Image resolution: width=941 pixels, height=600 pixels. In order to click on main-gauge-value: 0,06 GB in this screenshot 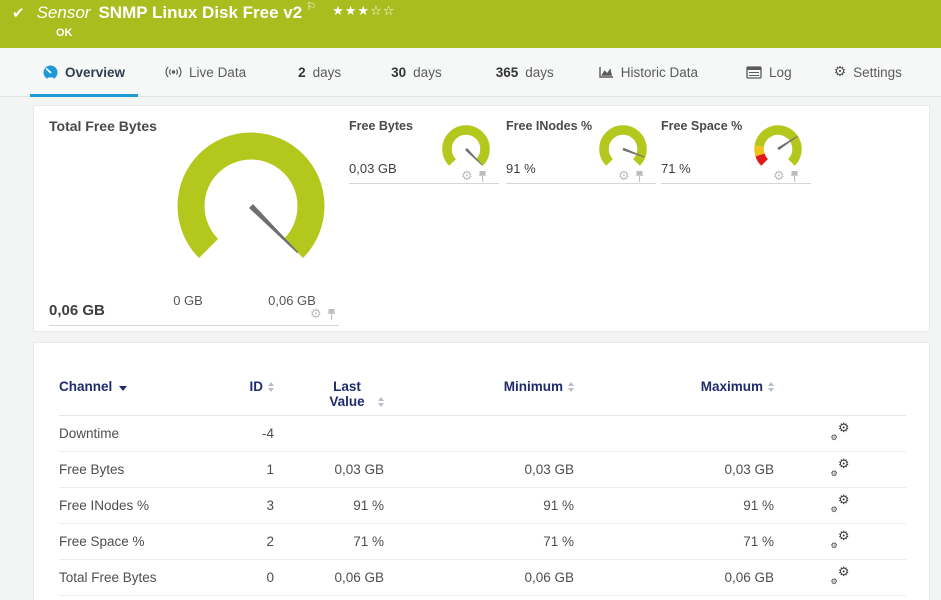, I will do `click(77, 310)`.